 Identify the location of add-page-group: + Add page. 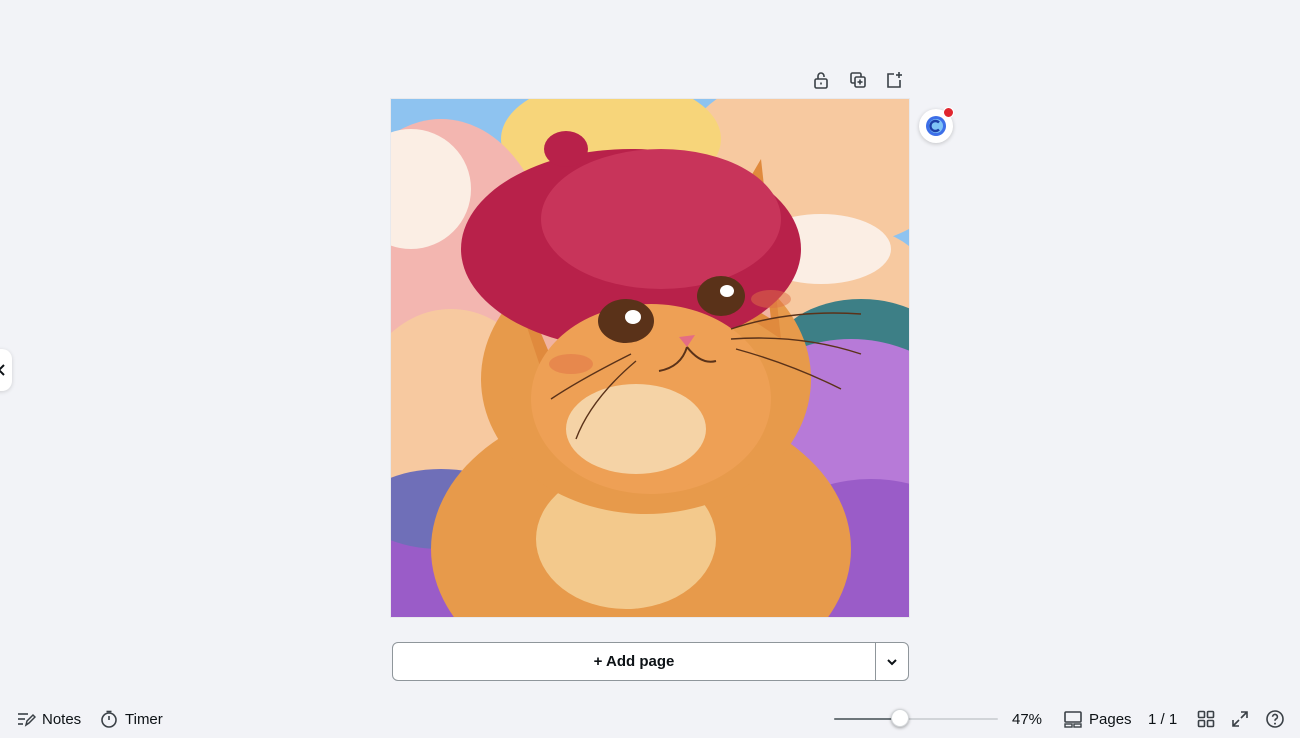
(650, 661).